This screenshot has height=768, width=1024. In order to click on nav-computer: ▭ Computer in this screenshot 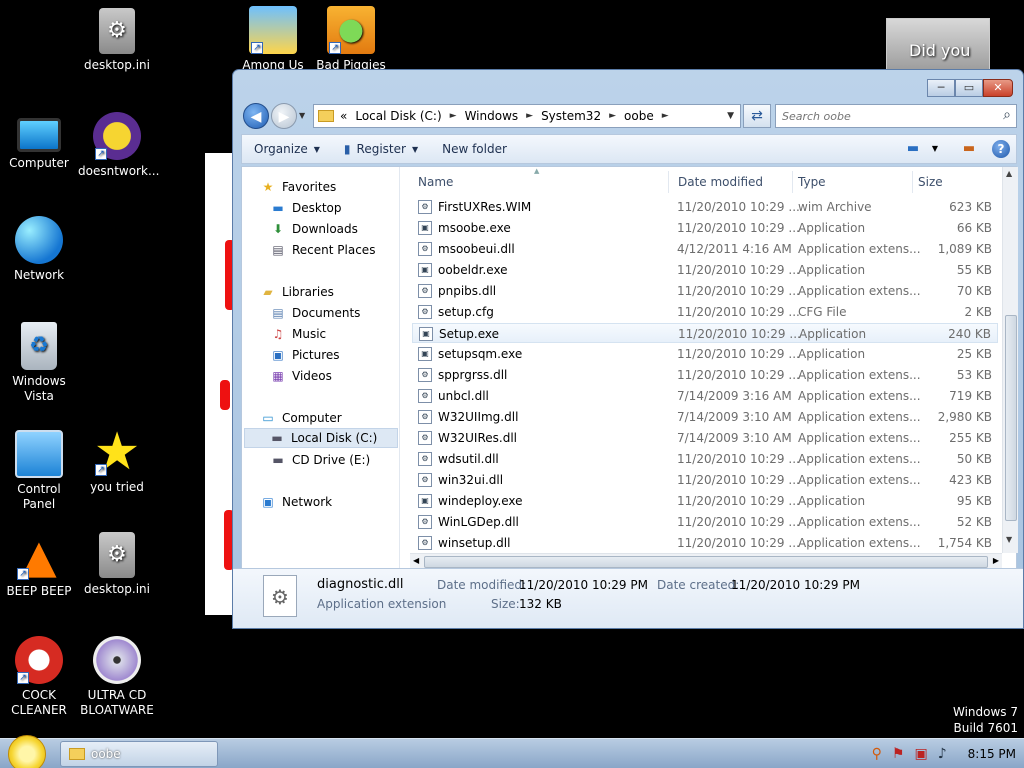, I will do `click(300, 418)`.